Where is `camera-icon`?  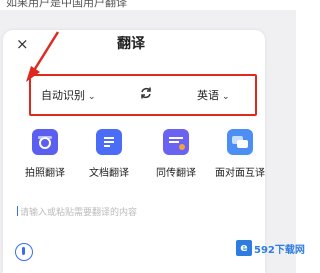
camera-icon is located at coordinates (45, 142).